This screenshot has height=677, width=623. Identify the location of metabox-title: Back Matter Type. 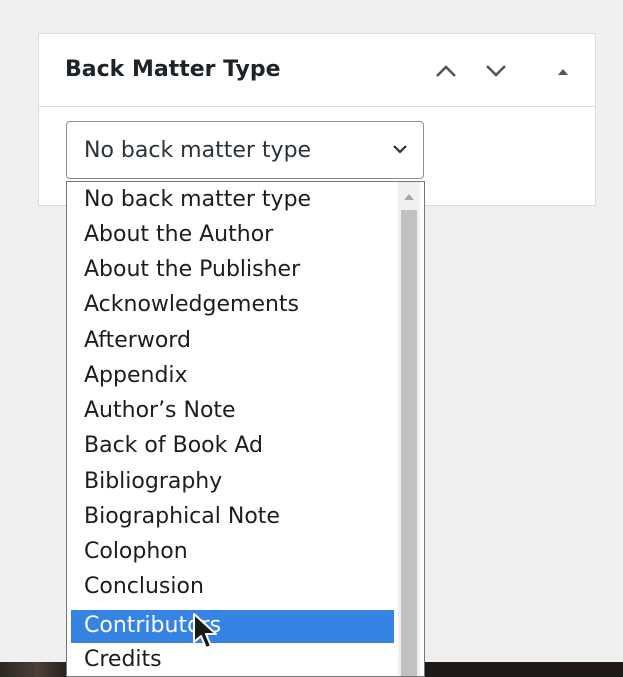
(173, 69).